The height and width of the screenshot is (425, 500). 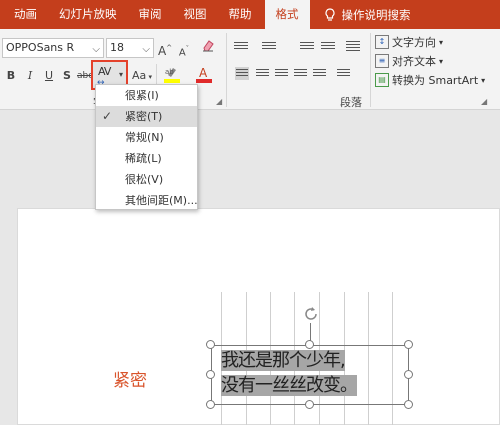 I want to click on tab-format: 格式, so click(x=287, y=14).